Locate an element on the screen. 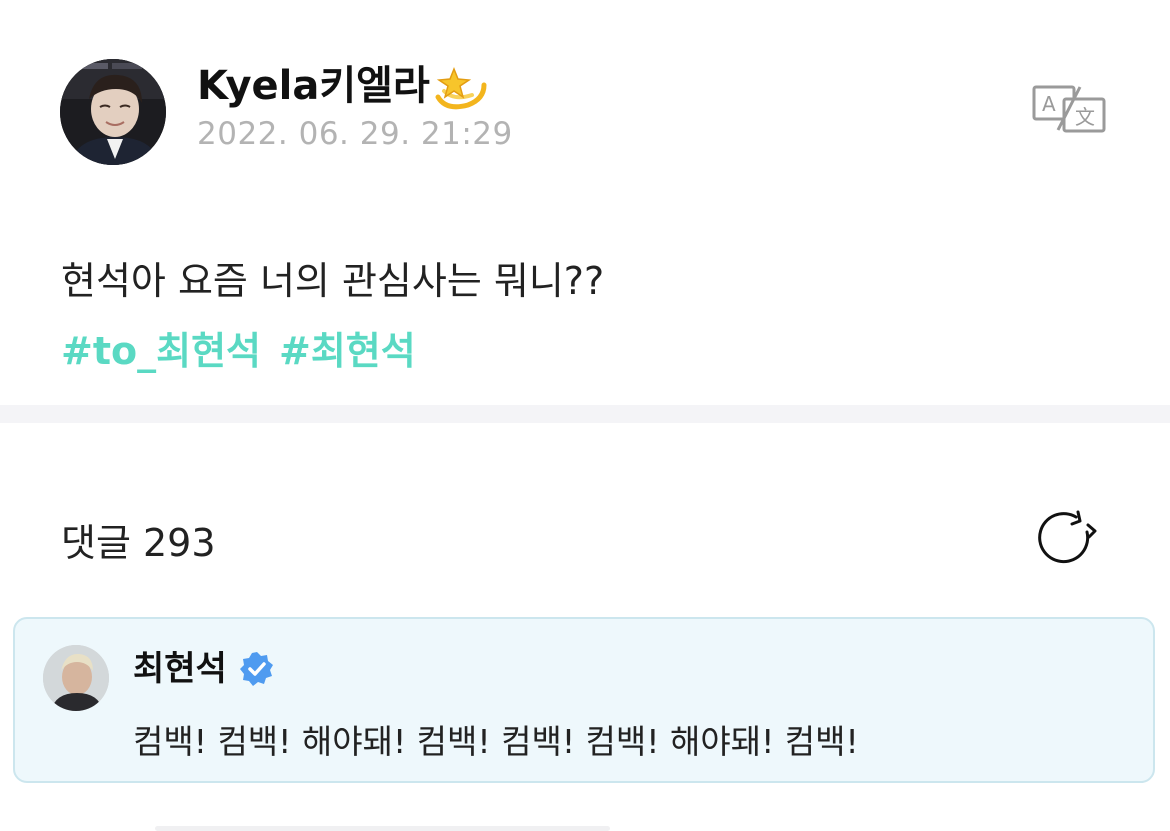  post-timestamp: 2022. 06. 29. 21:29 is located at coordinates (355, 134).